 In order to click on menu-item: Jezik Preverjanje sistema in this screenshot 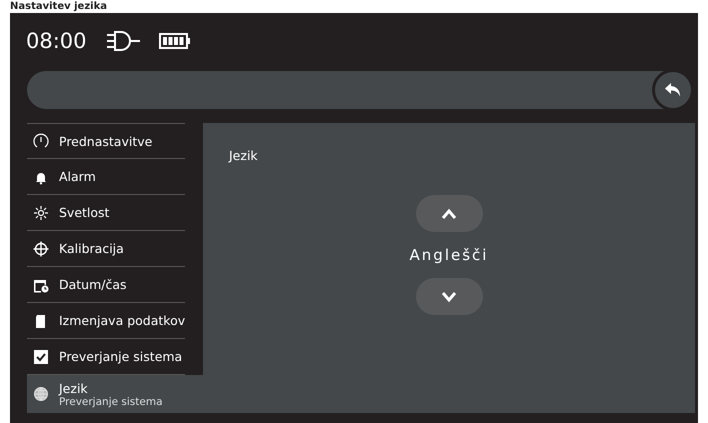, I will do `click(115, 394)`.